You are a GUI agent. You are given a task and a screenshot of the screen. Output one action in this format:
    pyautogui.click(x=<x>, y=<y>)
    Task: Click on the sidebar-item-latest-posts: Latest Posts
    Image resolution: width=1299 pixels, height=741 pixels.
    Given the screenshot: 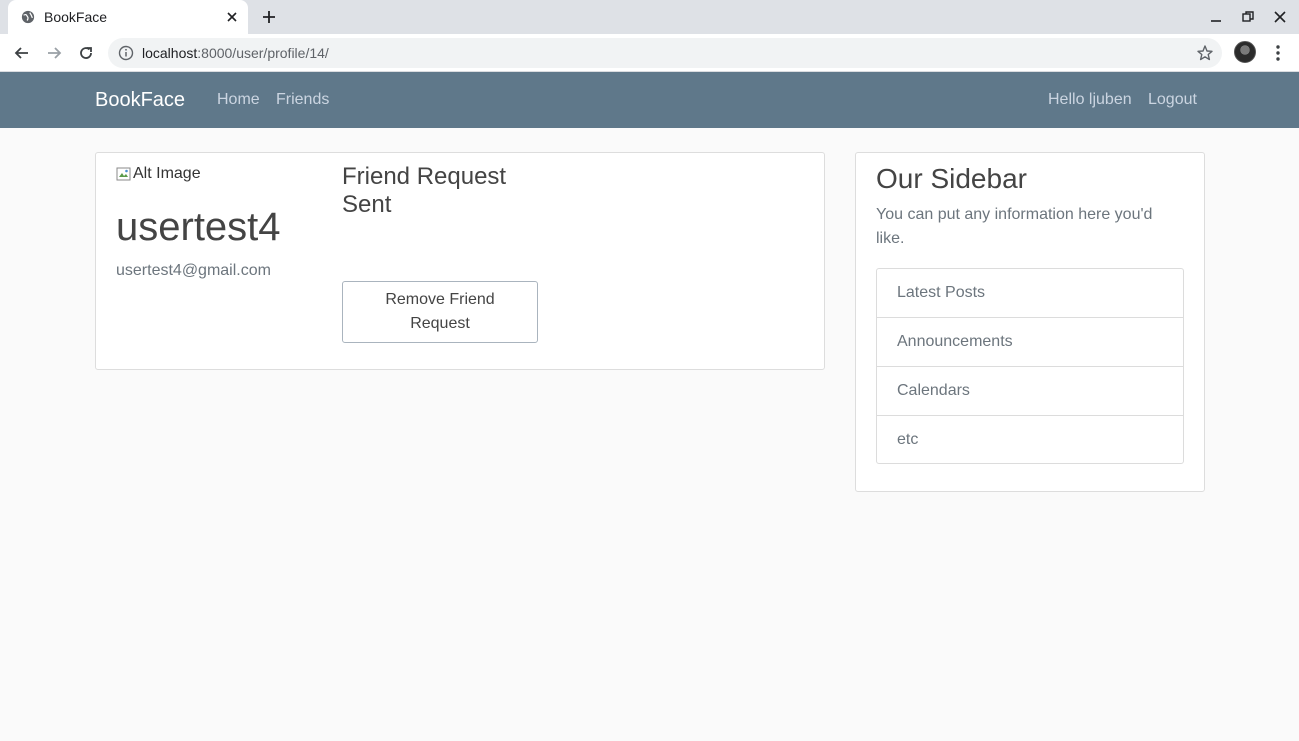 What is the action you would take?
    pyautogui.click(x=1030, y=293)
    